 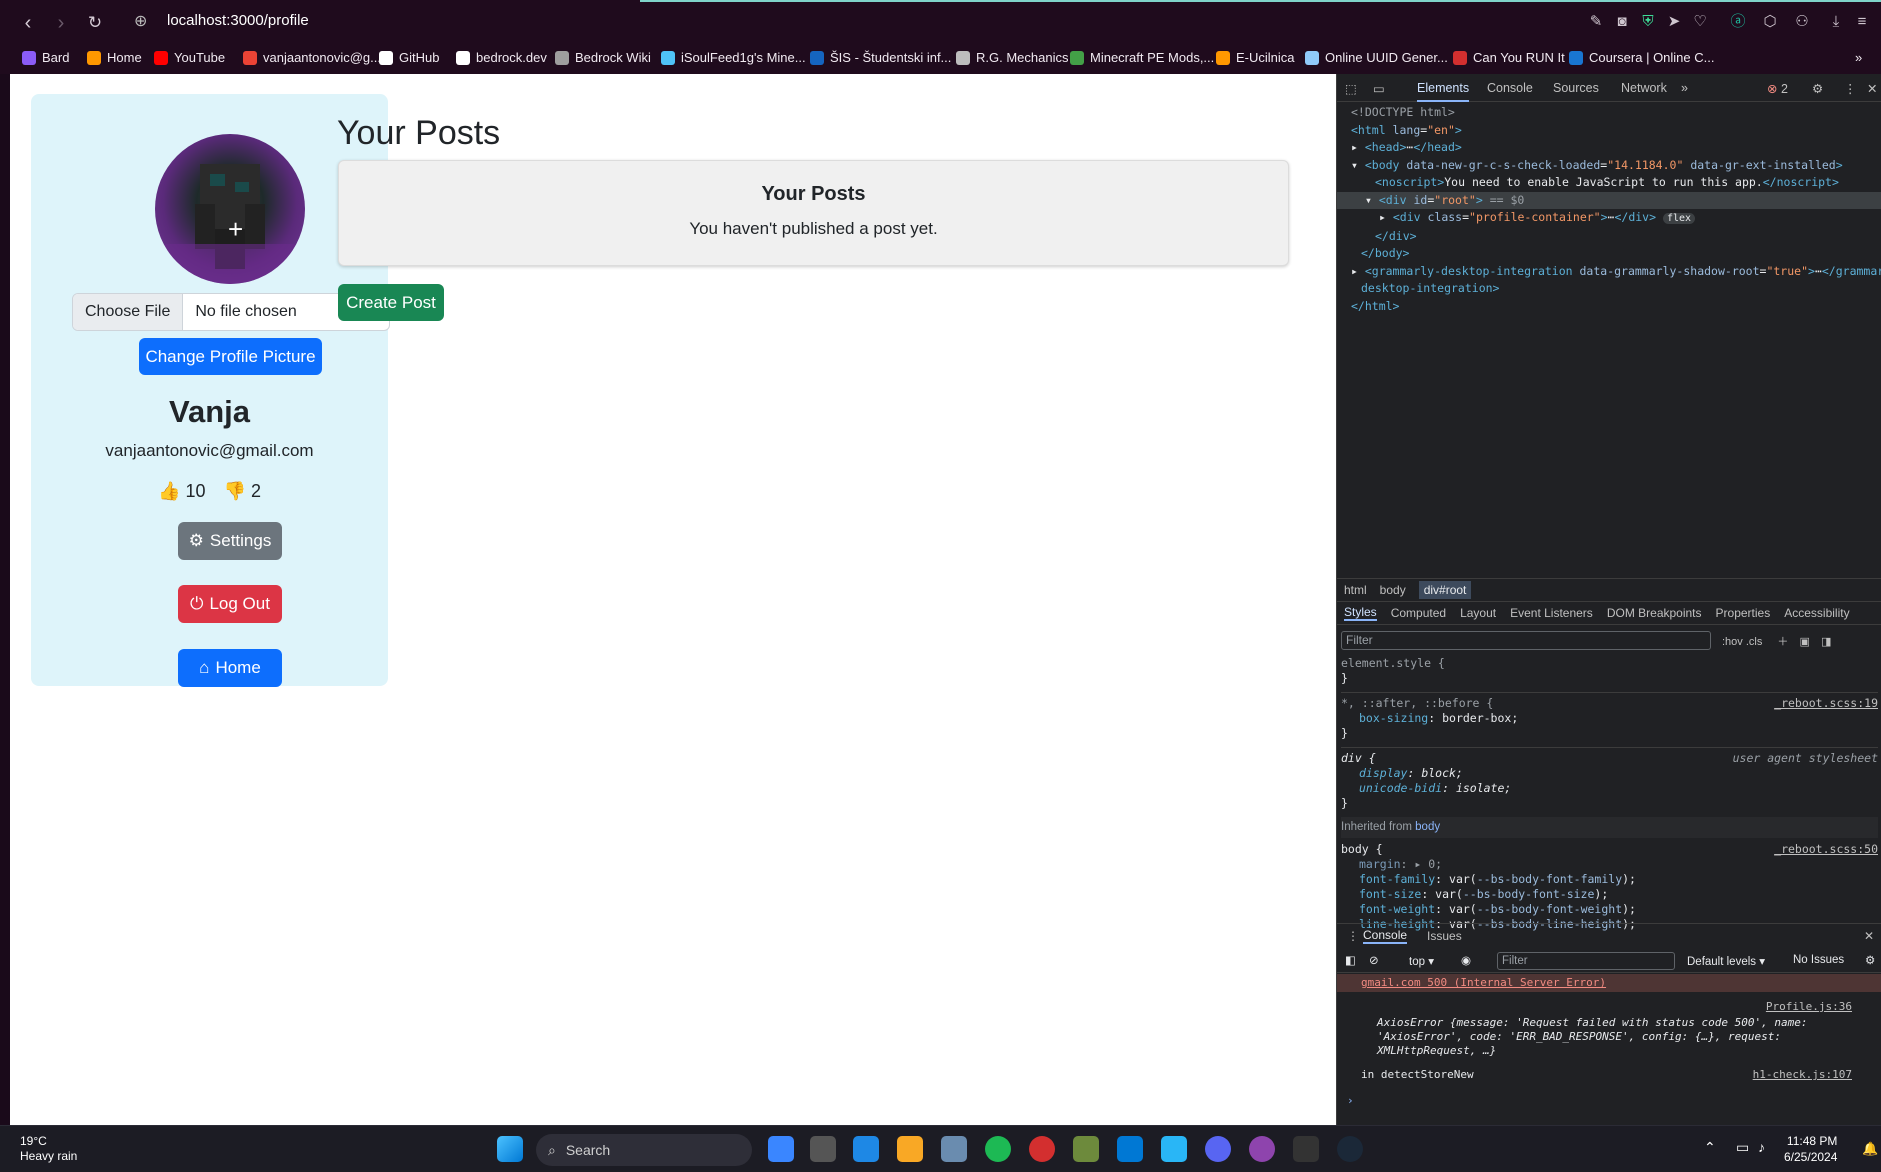 I want to click on send-icon: ➤, so click(x=1674, y=22).